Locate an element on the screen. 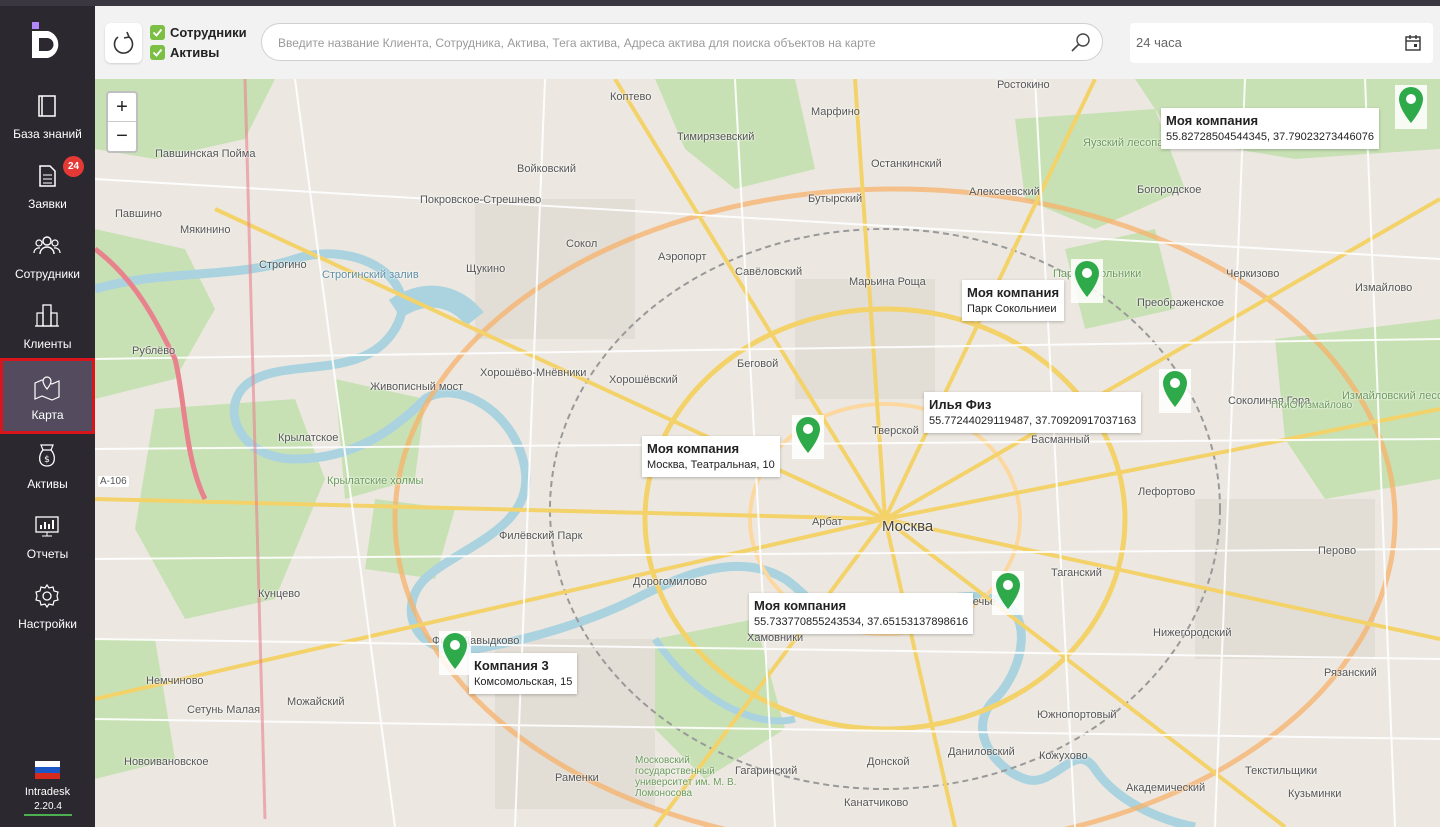 The image size is (1440, 827). sidebar-item-tickets: 24 Заявки is located at coordinates (47, 189).